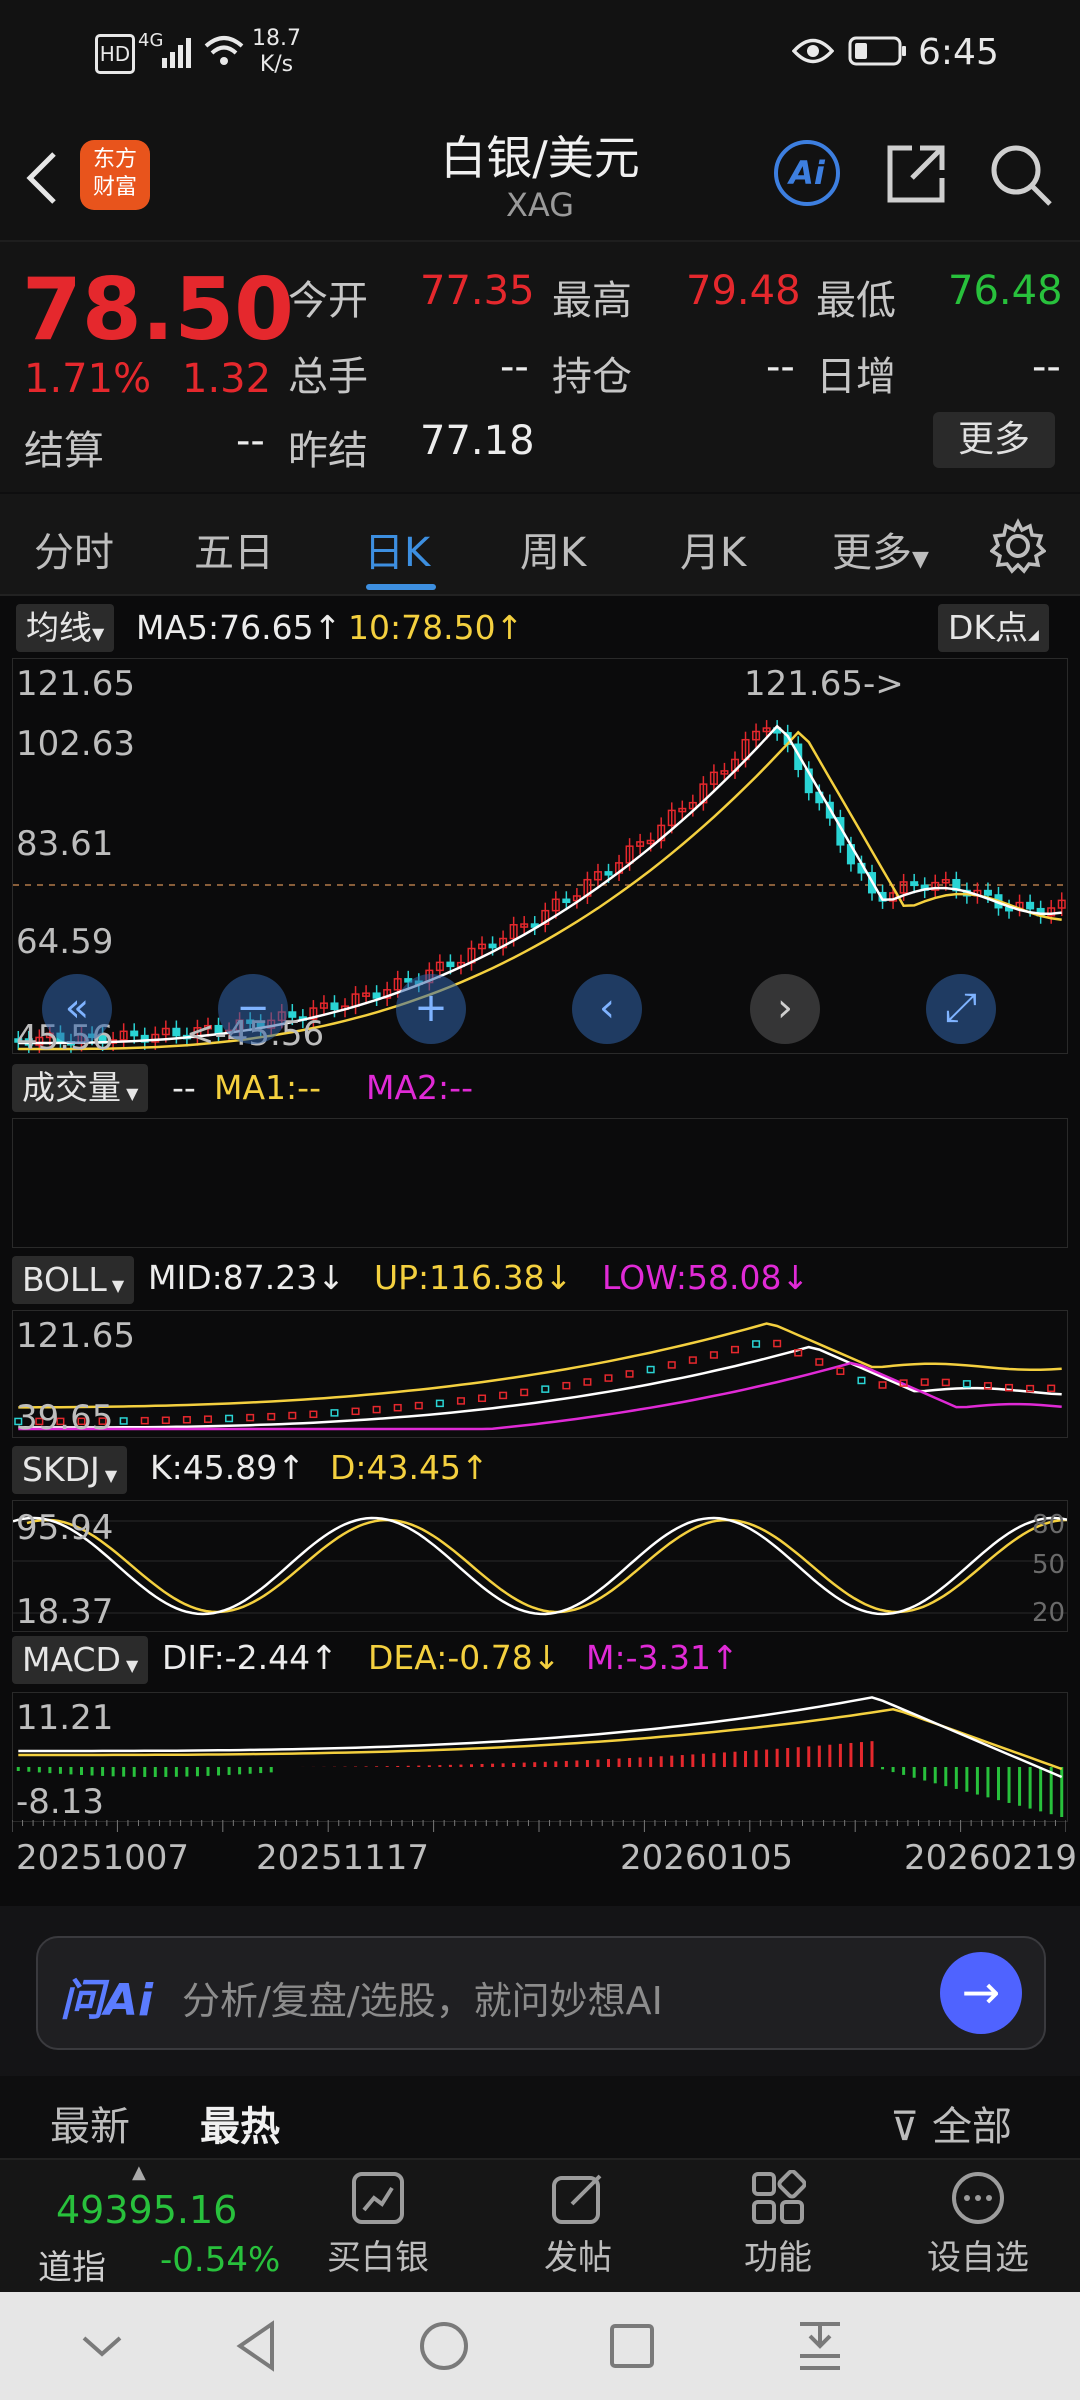 The height and width of the screenshot is (2400, 1080). What do you see at coordinates (227, 1467) in the screenshot?
I see `skdj-k: K:45.89↑` at bounding box center [227, 1467].